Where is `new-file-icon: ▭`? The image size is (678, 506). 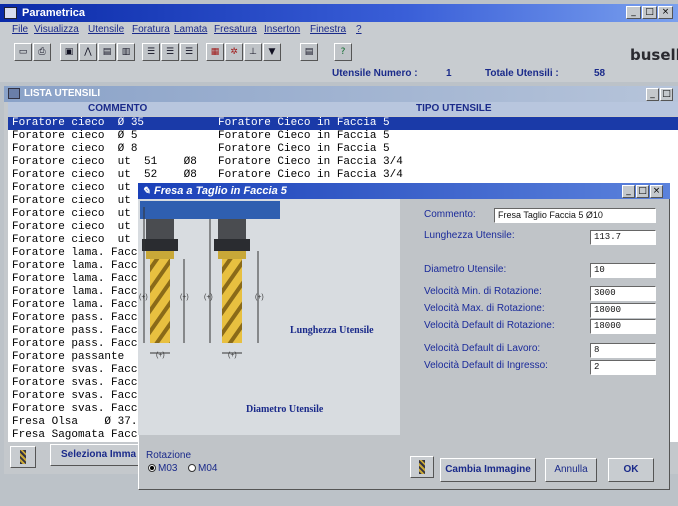
new-file-icon: ▭ is located at coordinates (23, 52).